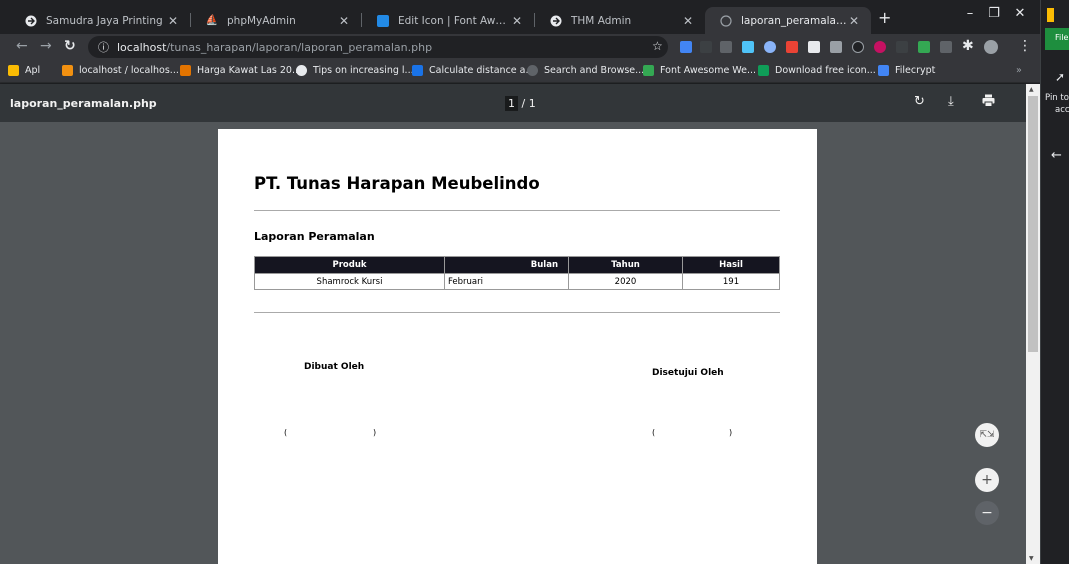 Image resolution: width=1069 pixels, height=564 pixels. Describe the element at coordinates (1031, 558) in the screenshot. I see `scroll-down-icon: ▼` at that location.